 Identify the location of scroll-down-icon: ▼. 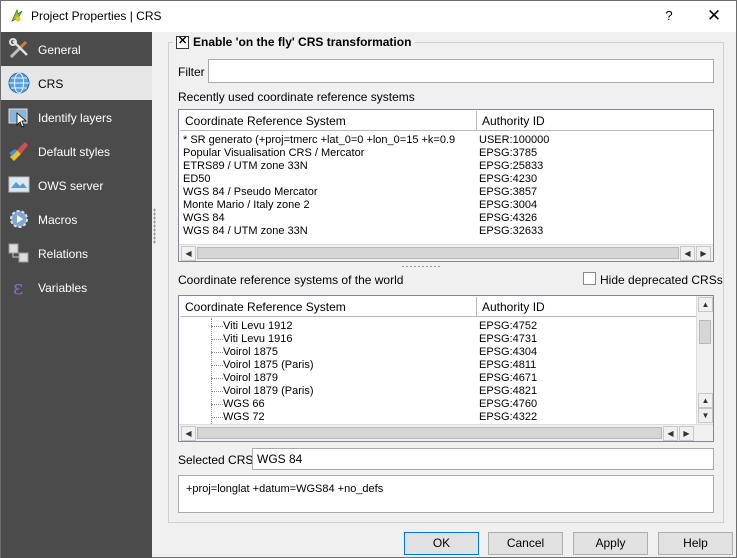
(705, 415).